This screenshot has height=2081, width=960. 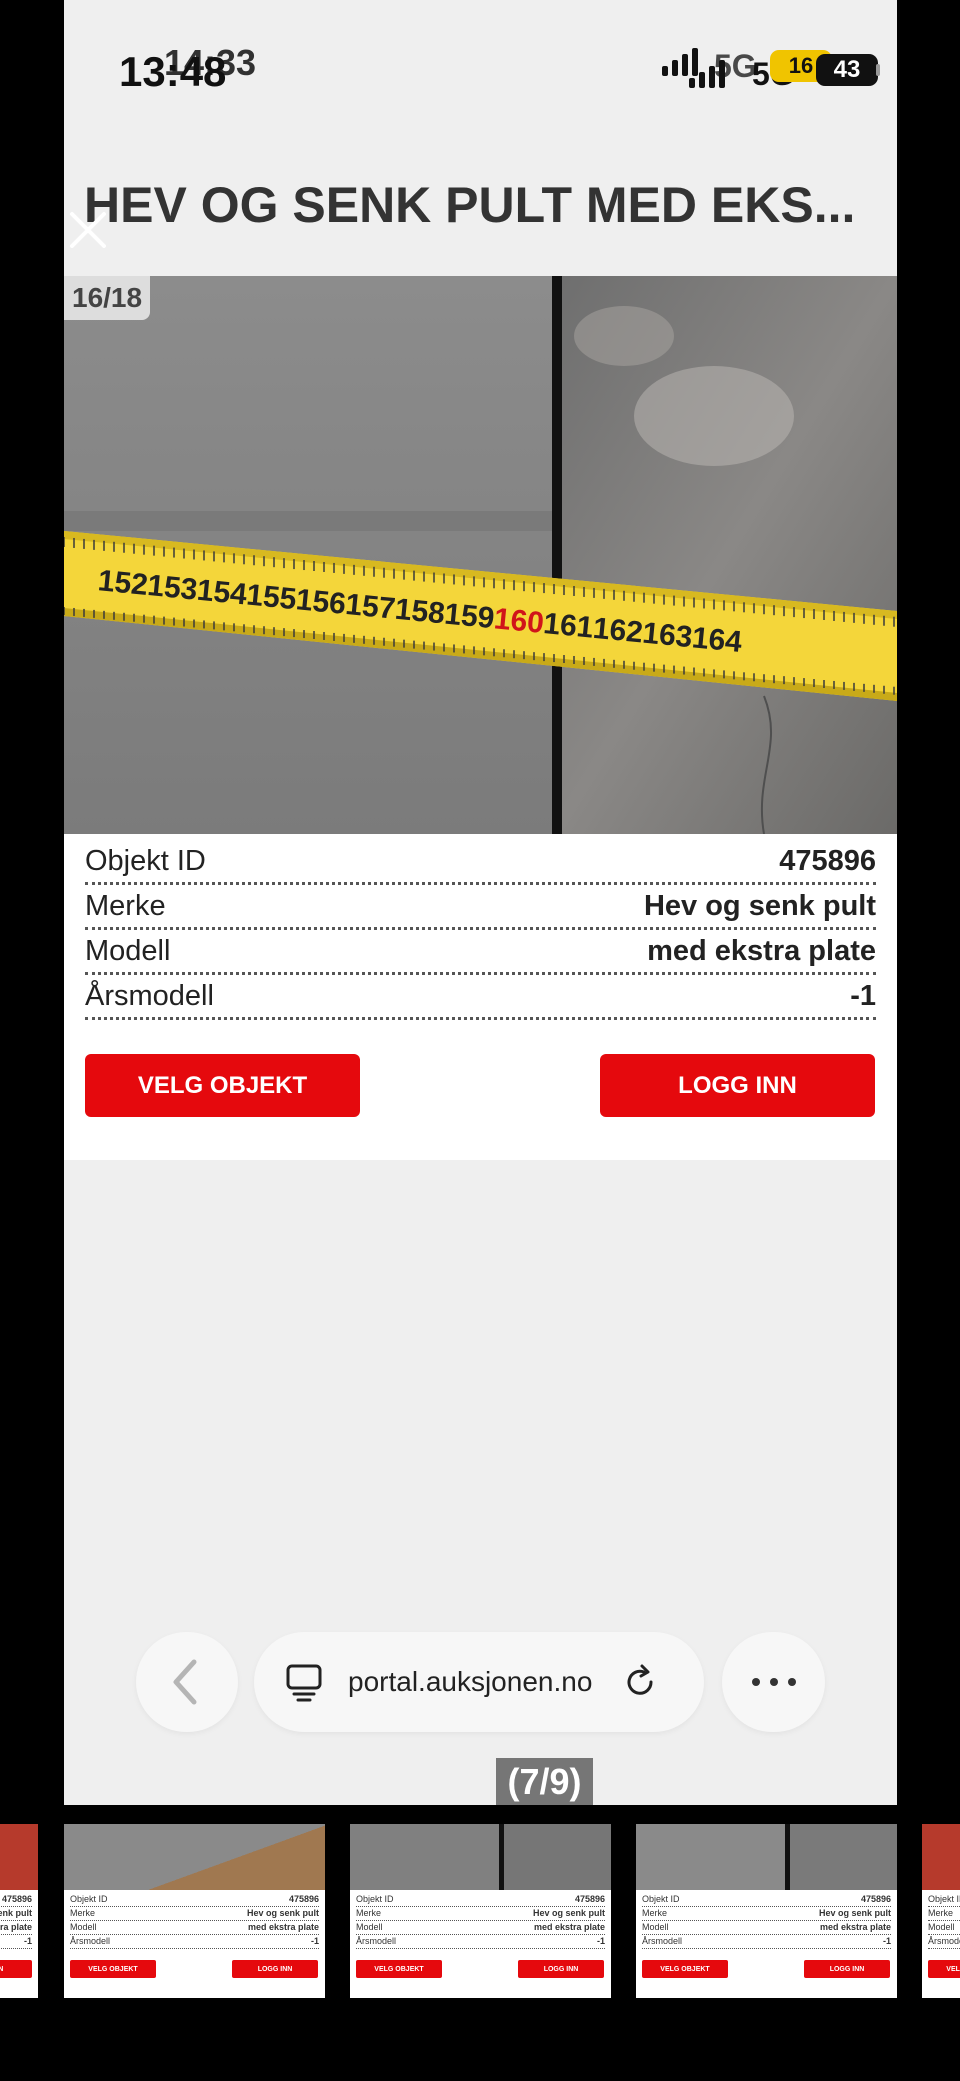 I want to click on chevron-left-icon, so click(x=185, y=1682).